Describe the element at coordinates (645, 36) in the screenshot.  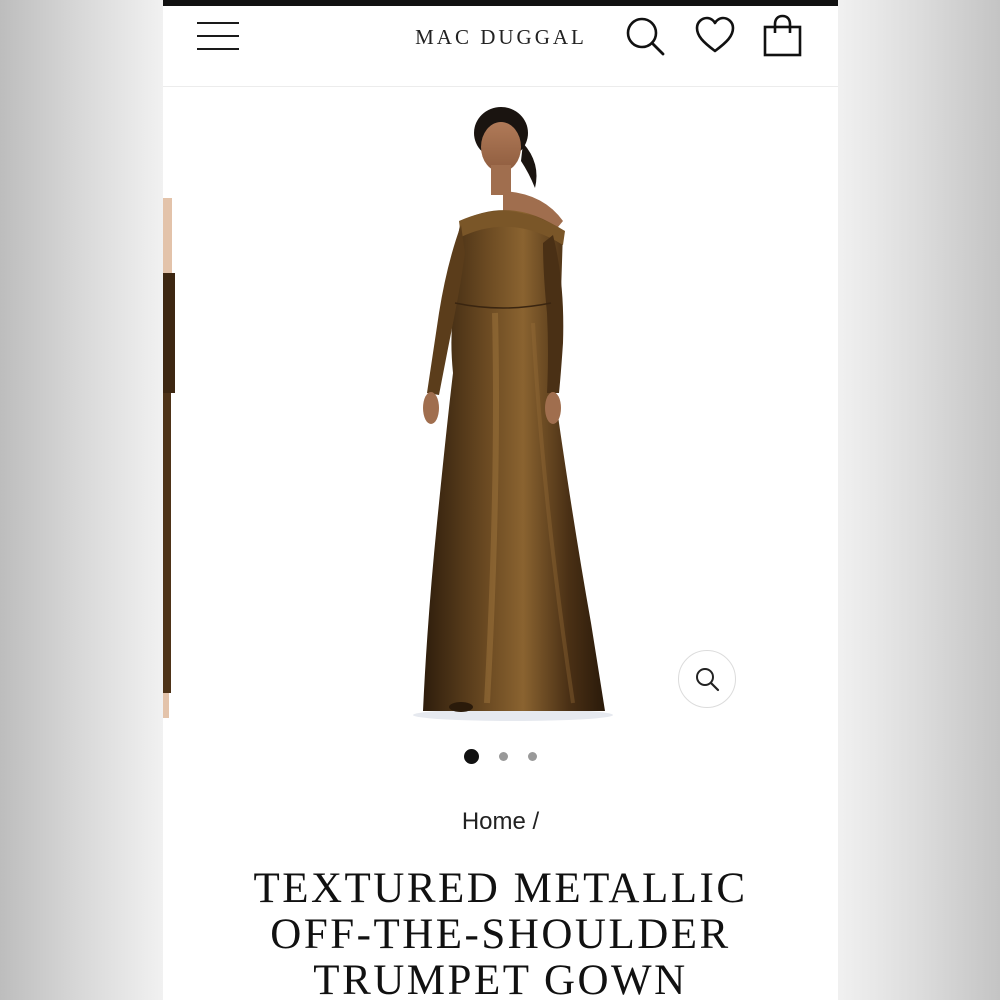
I see `search-icon` at that location.